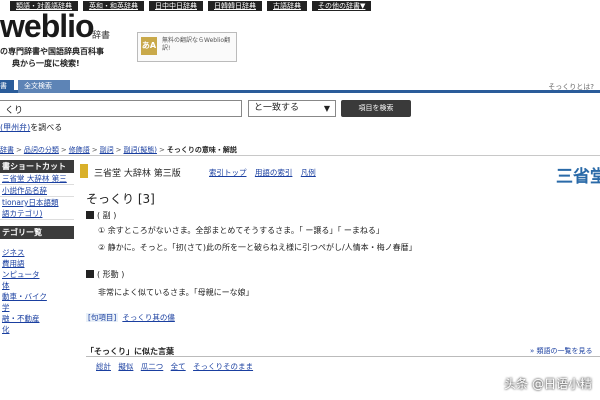 The height and width of the screenshot is (400, 600). I want to click on dictionary-marker, so click(84, 171).